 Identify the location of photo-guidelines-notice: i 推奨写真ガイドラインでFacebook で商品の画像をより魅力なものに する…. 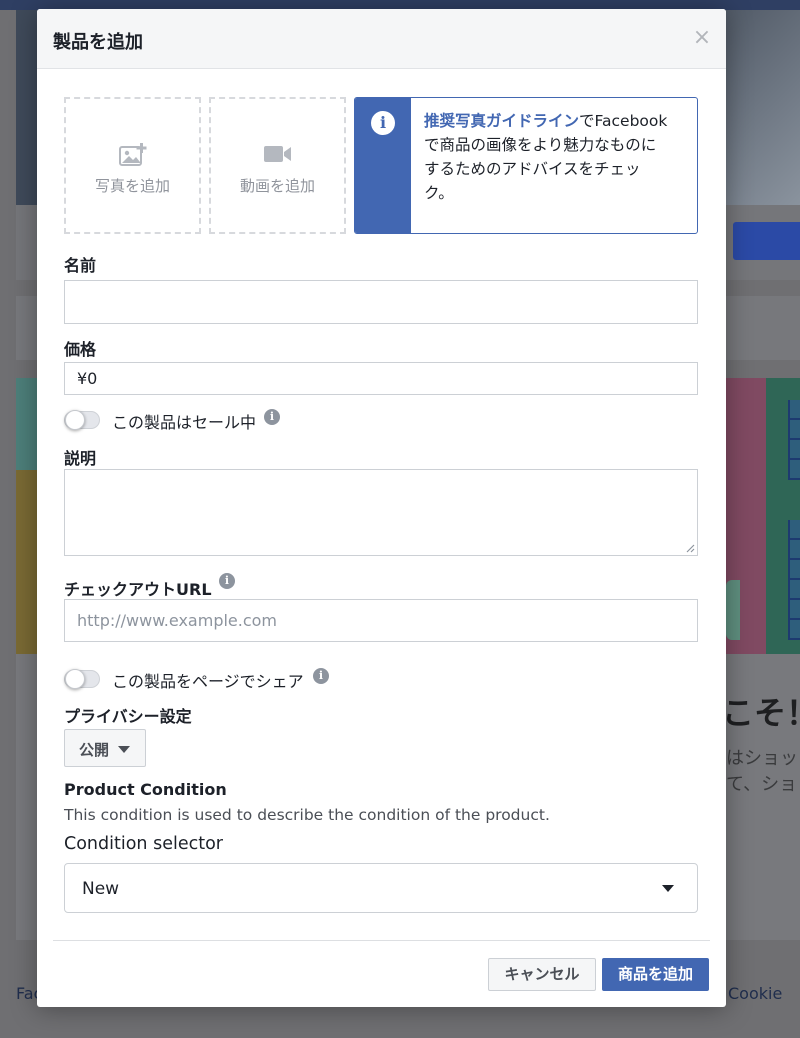
(526, 165).